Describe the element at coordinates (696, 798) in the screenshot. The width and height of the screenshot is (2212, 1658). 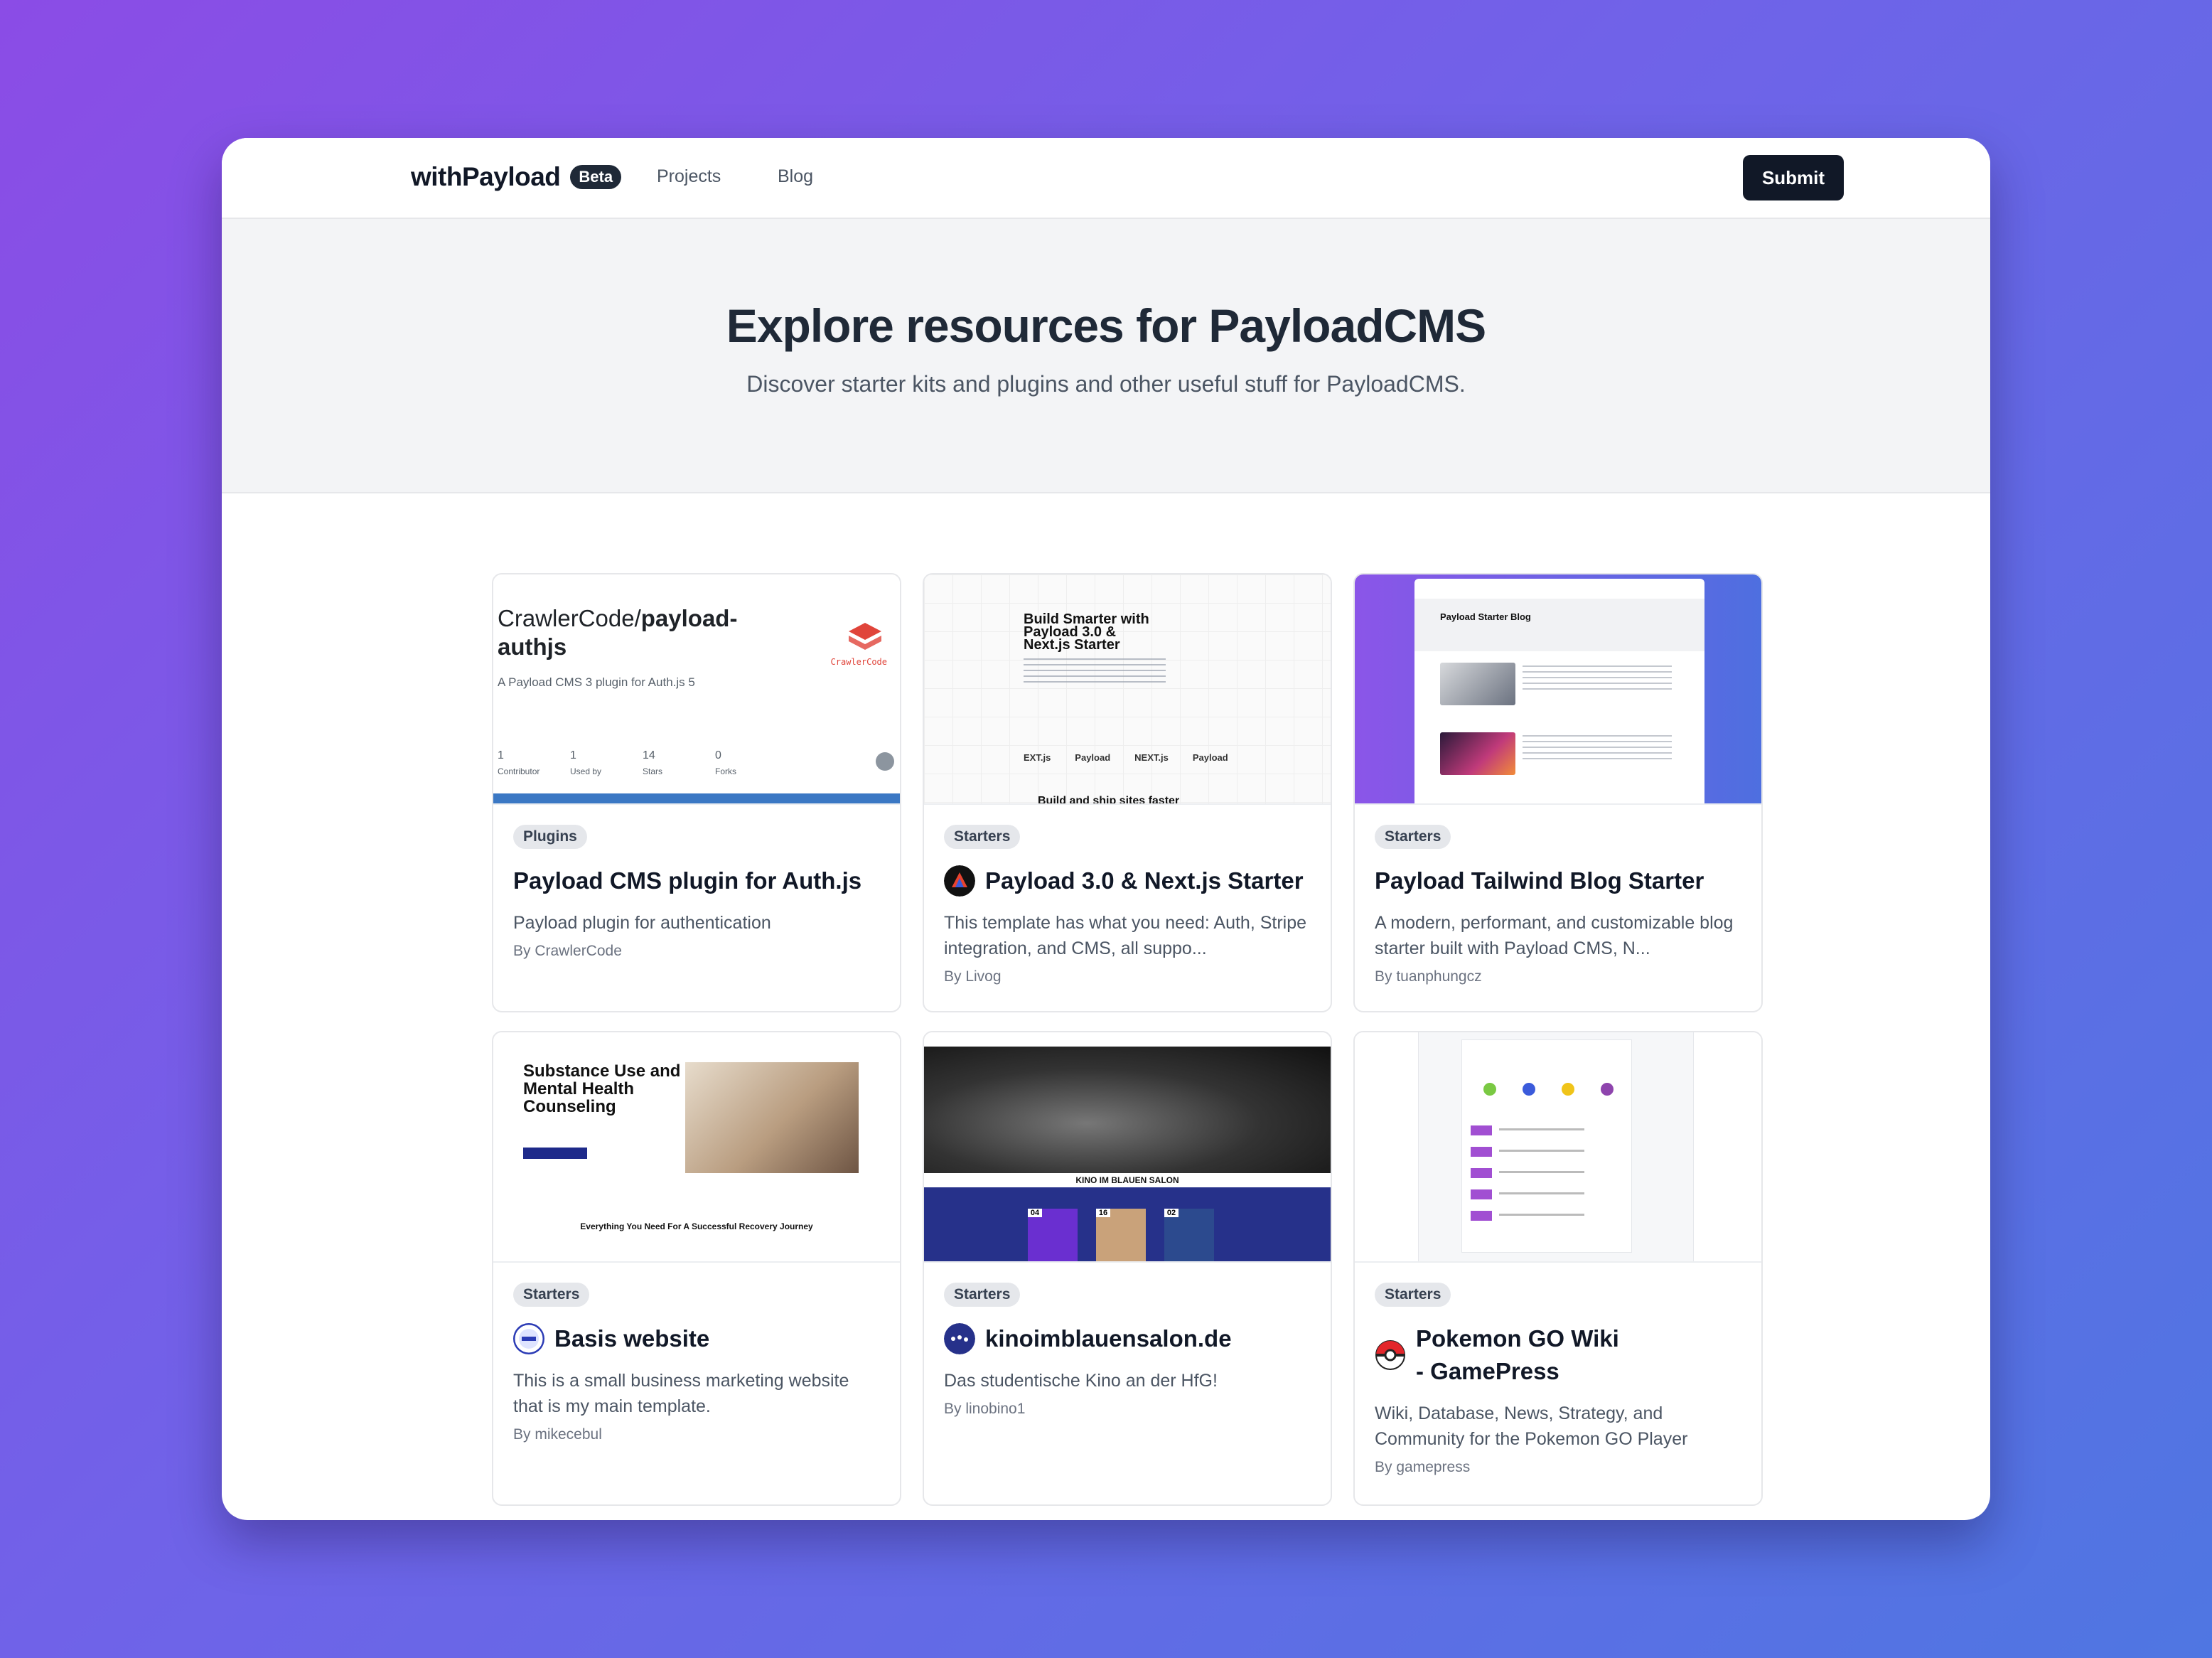
I see `accent-bar` at that location.